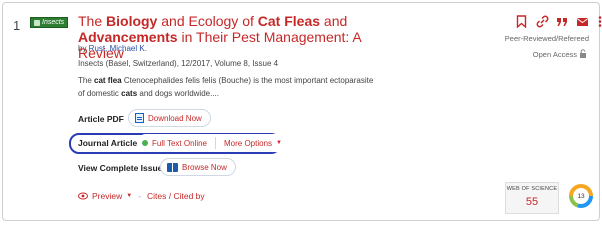 The height and width of the screenshot is (240, 602). What do you see at coordinates (179, 143) in the screenshot?
I see `full-text-online-link: Full Text Online` at bounding box center [179, 143].